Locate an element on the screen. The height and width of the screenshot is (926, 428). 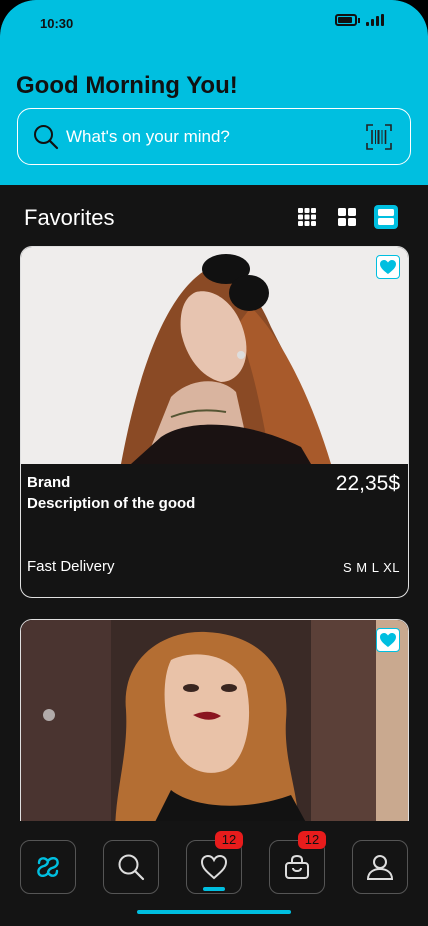
search-bar: What's on your mind? is located at coordinates (214, 136).